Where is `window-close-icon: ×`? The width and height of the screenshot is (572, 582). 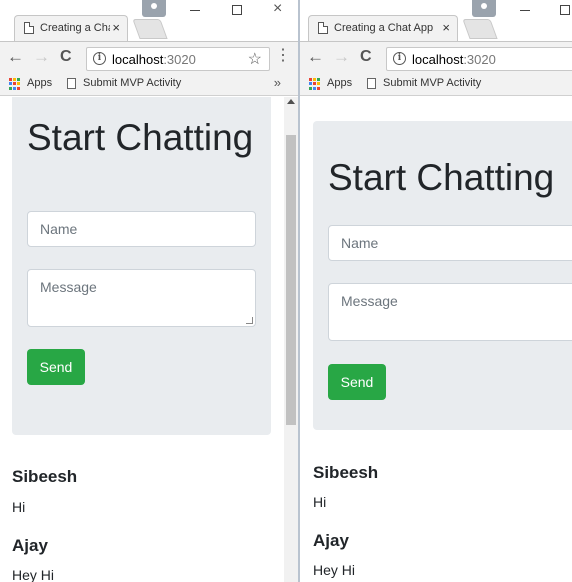
window-close-icon: × is located at coordinates (277, 9).